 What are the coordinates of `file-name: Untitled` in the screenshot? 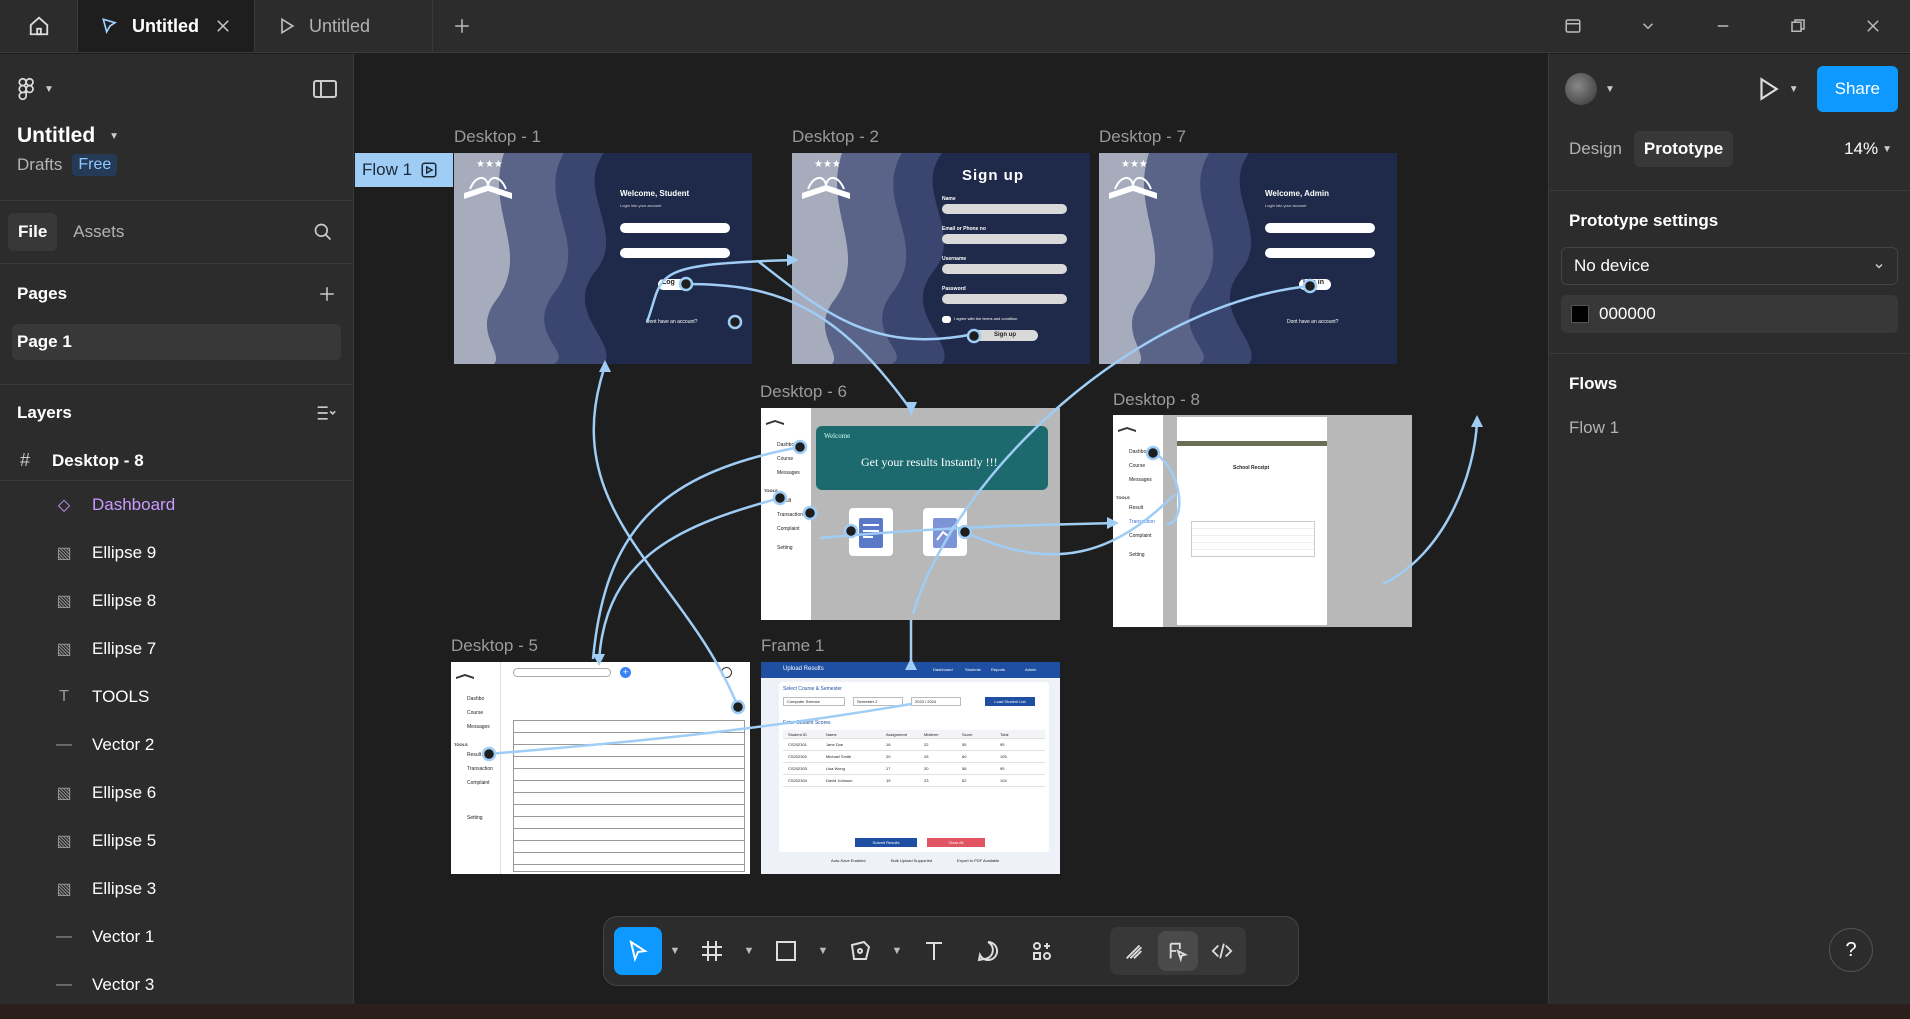 It's located at (56, 136).